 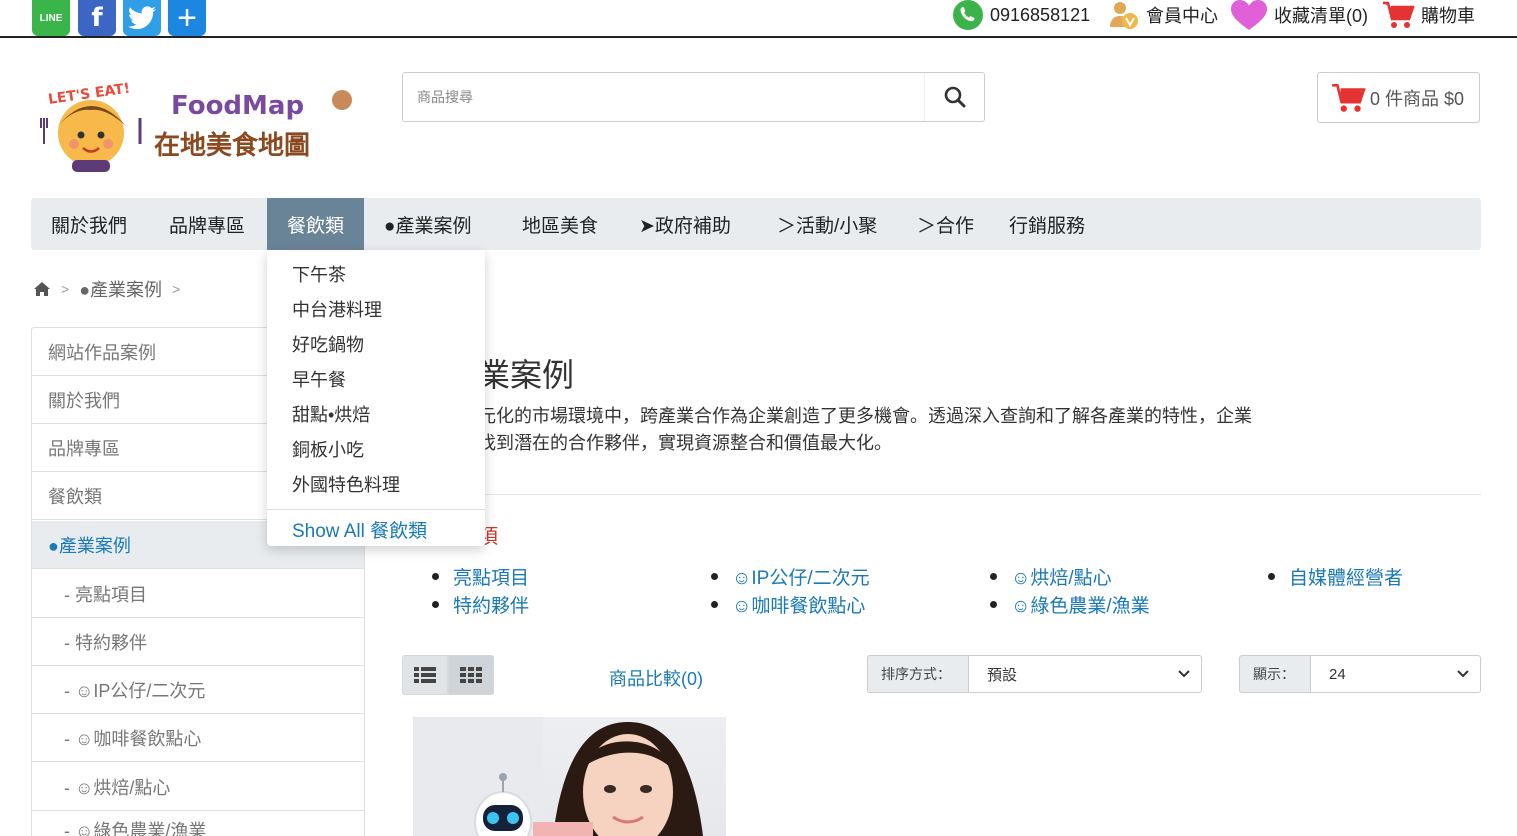 I want to click on grid-icon, so click(x=471, y=675).